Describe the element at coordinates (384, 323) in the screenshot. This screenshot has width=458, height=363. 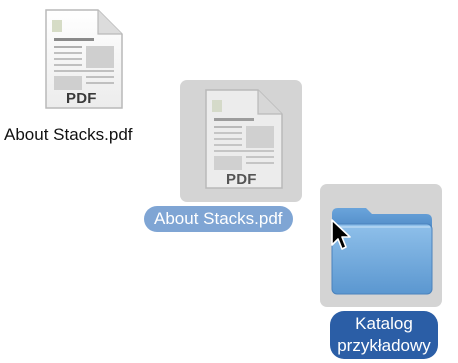
I see `folder-label-line1: Katalog` at that location.